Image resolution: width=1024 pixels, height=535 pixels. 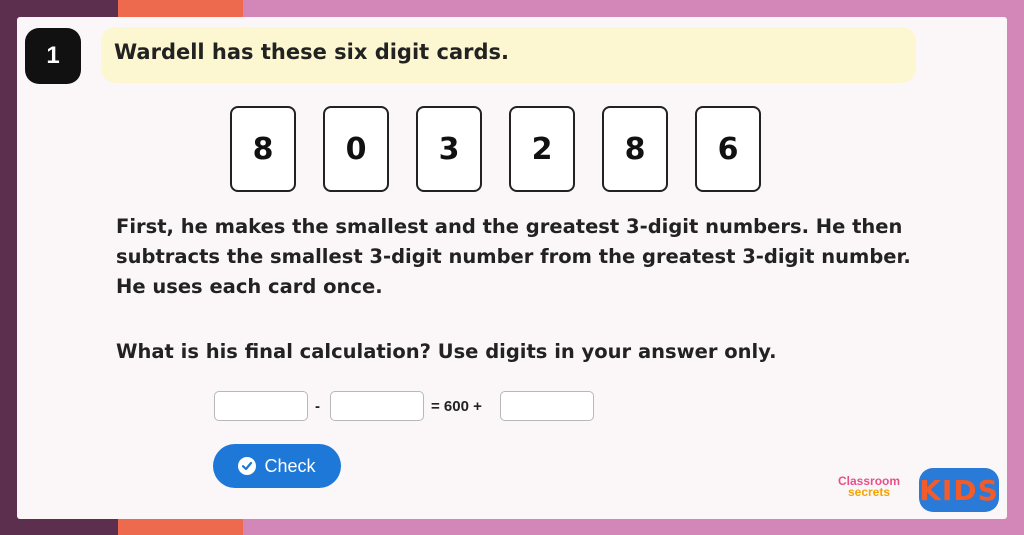 I want to click on digit-card: 0, so click(x=356, y=149).